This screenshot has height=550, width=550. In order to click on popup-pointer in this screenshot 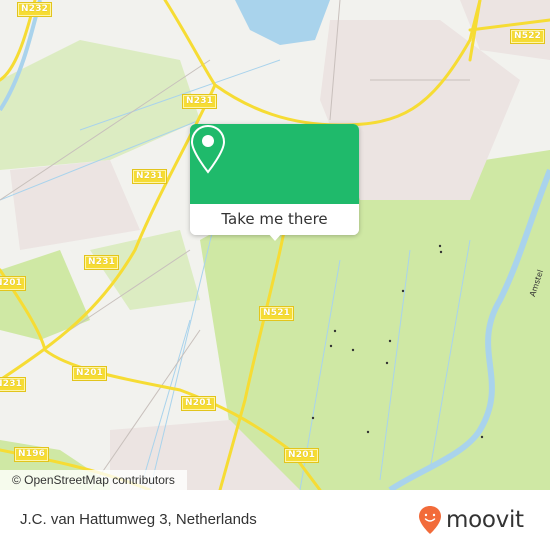, I will do `click(275, 236)`.